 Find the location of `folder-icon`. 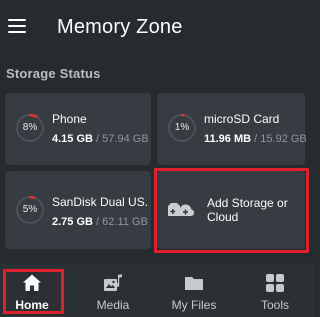

folder-icon is located at coordinates (194, 283).